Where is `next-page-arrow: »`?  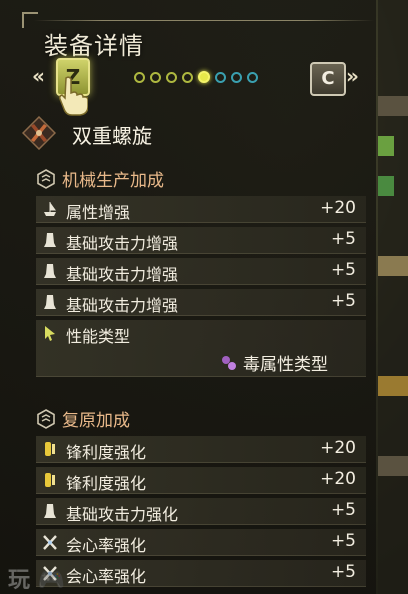
next-page-arrow: » is located at coordinates (352, 76).